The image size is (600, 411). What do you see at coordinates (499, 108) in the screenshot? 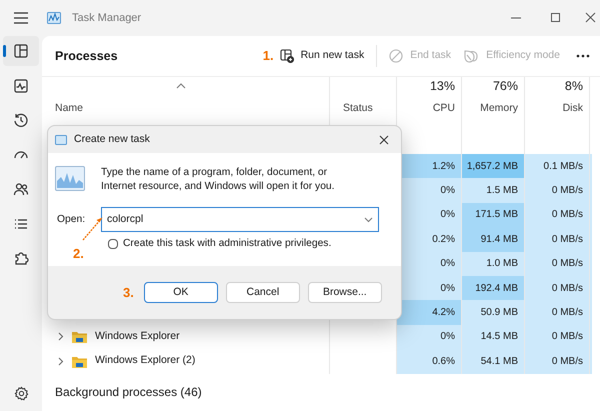
I see `column-header: Memory` at bounding box center [499, 108].